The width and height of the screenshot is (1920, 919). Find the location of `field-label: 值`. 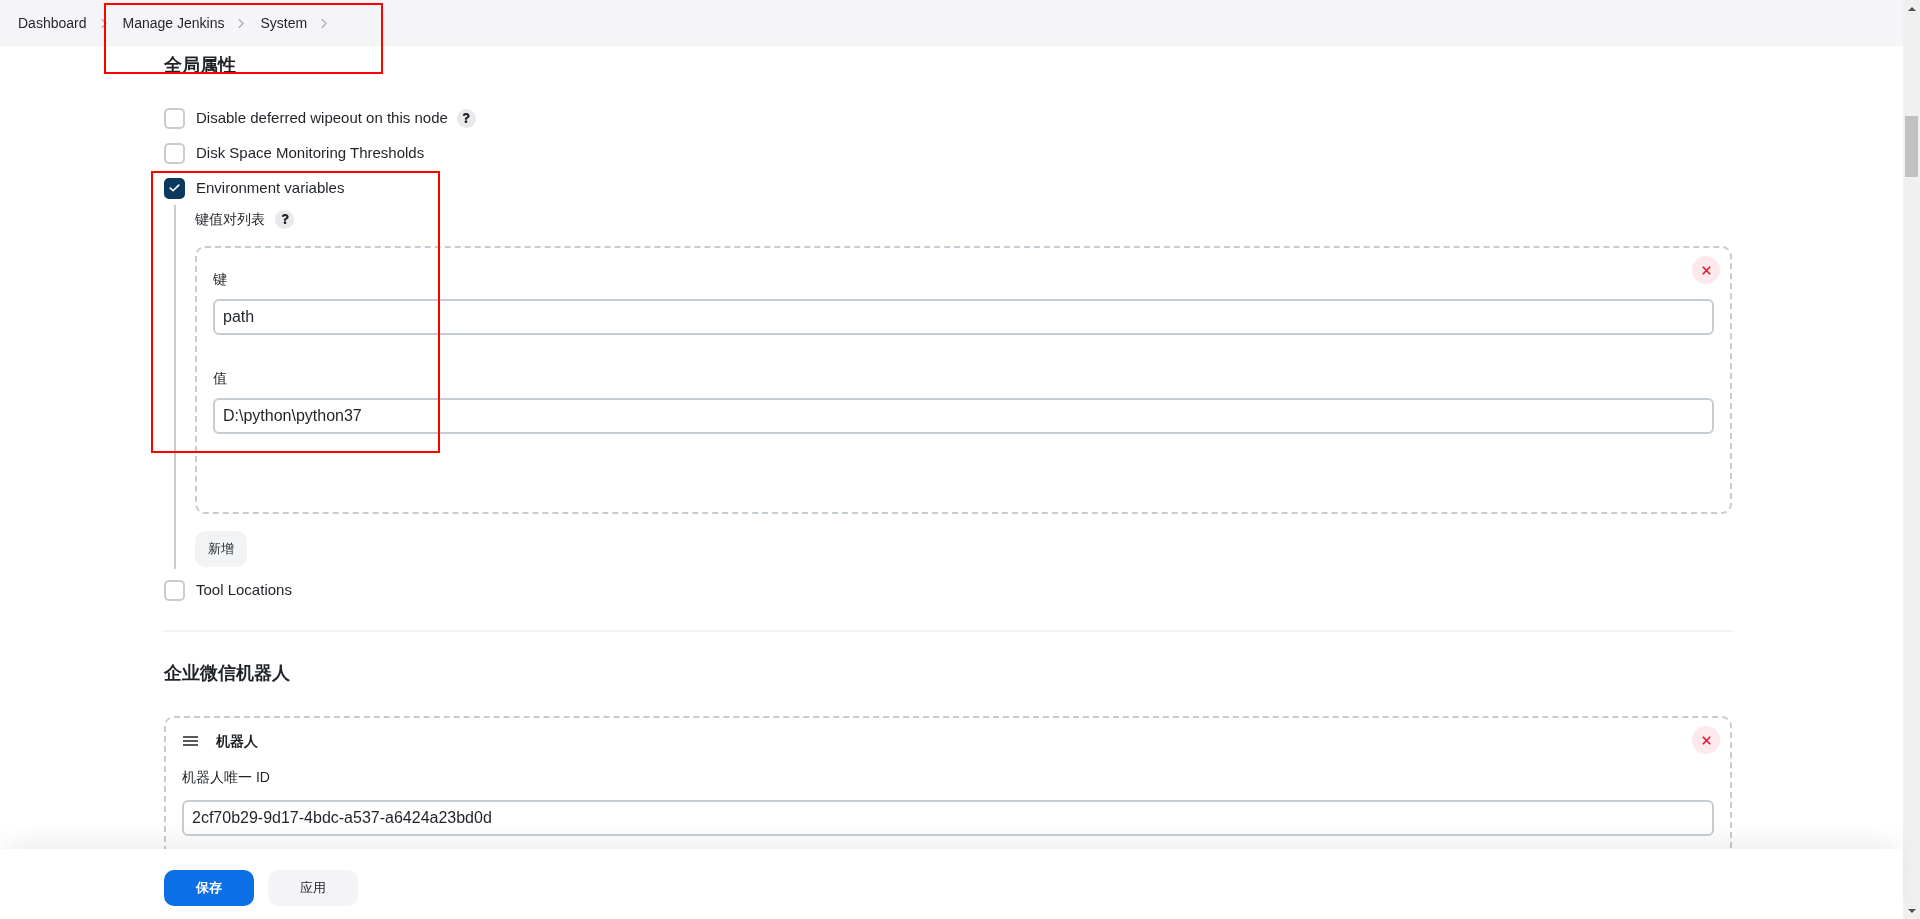

field-label: 值 is located at coordinates (220, 378).